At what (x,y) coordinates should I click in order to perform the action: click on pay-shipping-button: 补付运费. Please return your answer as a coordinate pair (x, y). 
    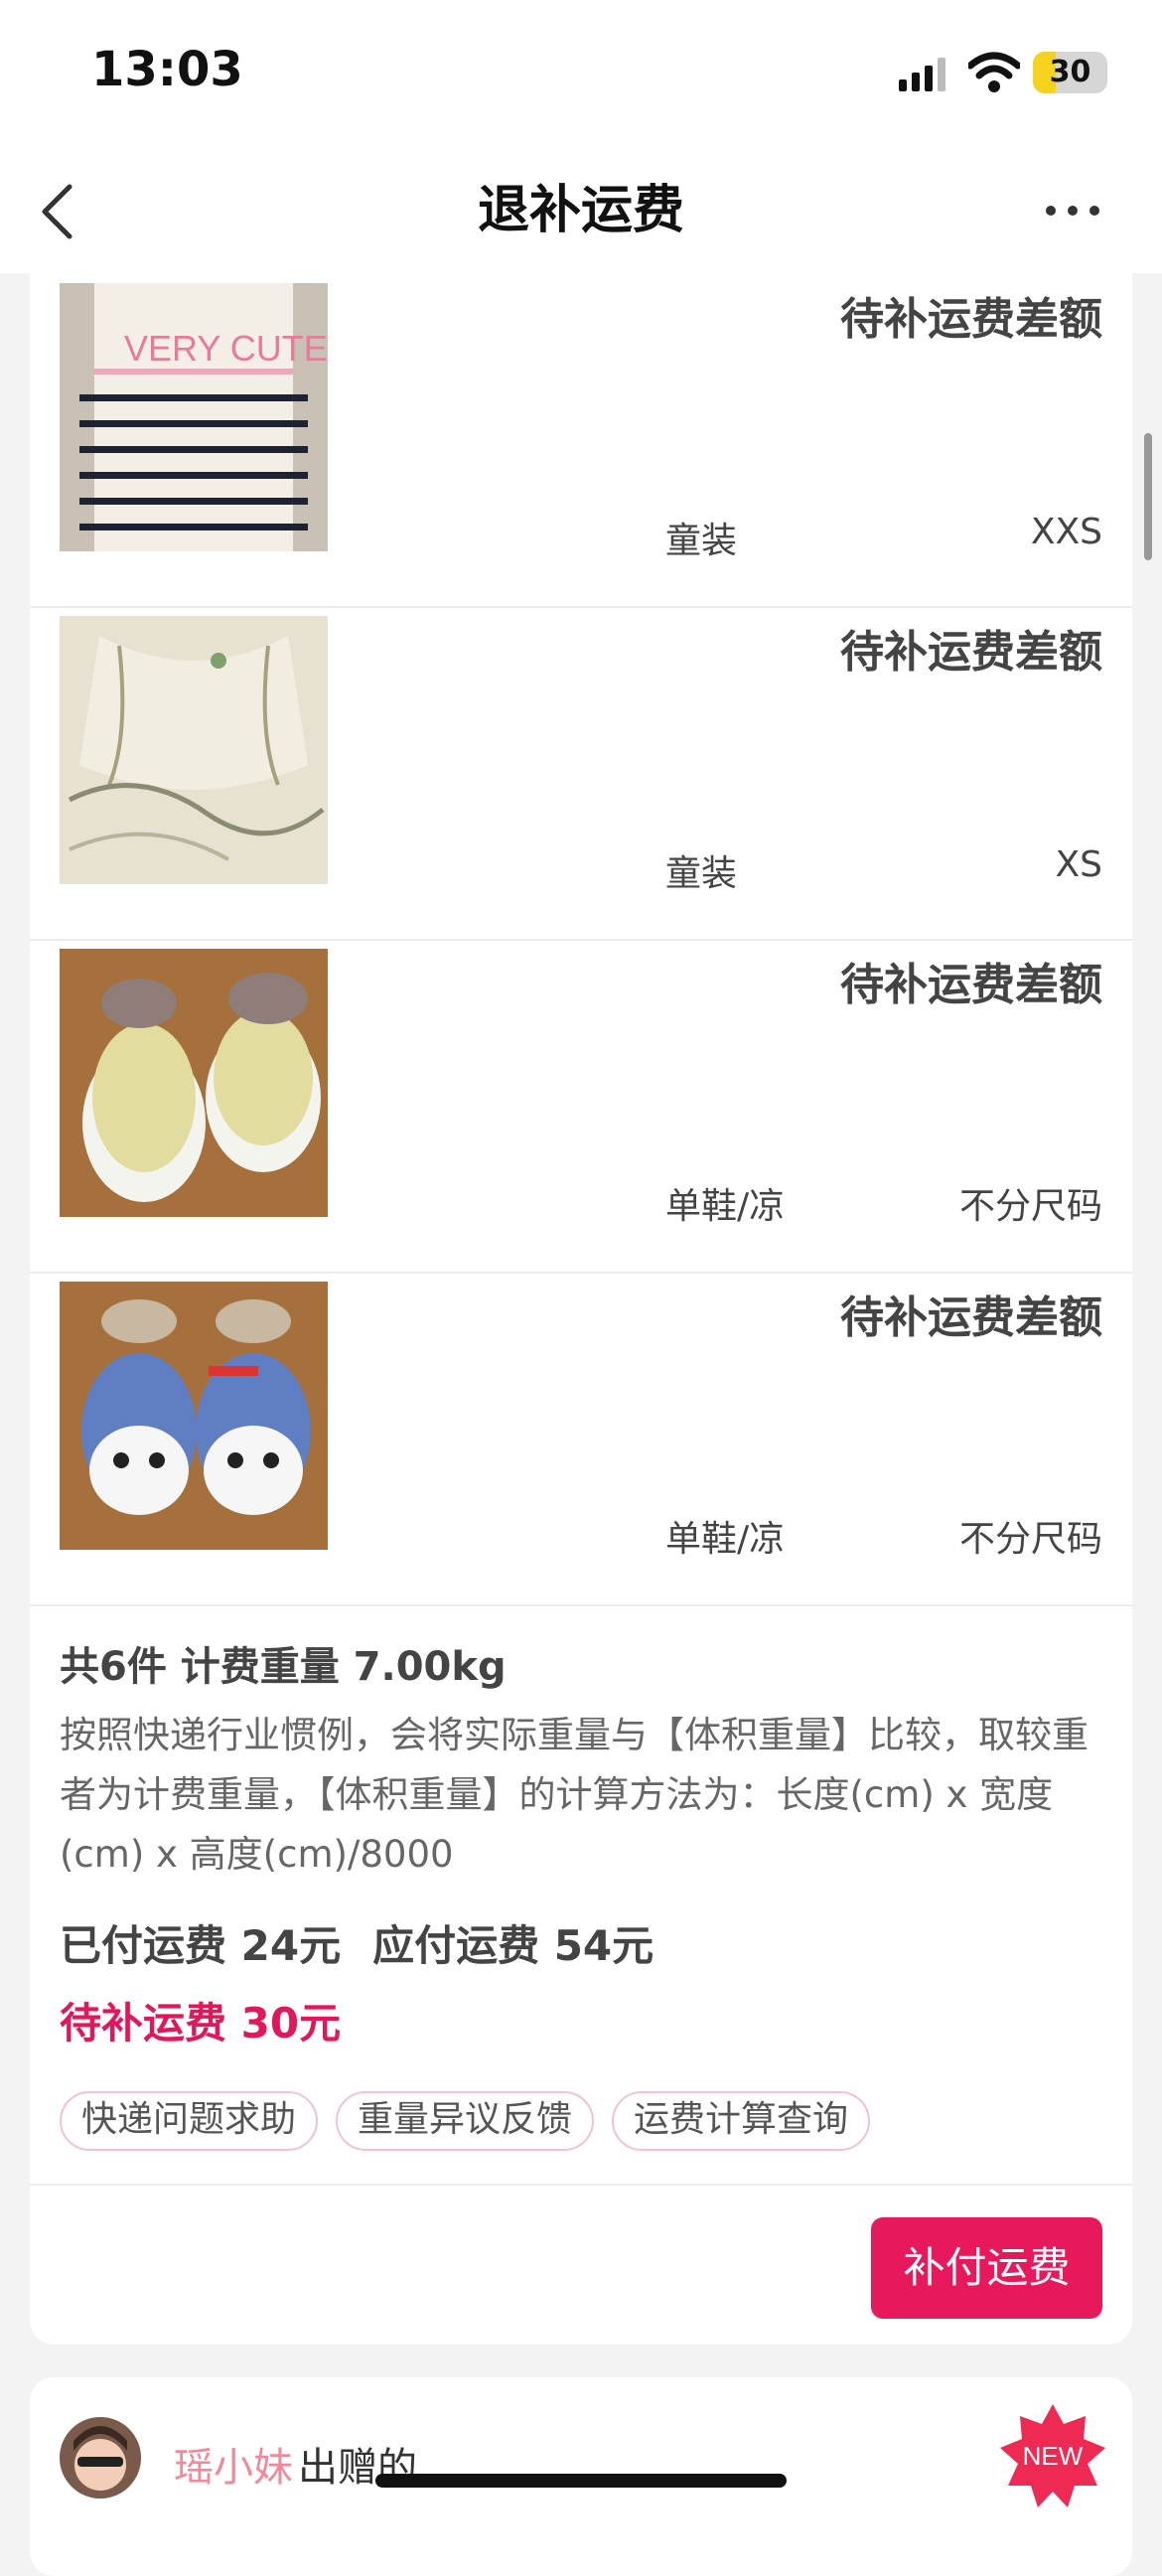
    Looking at the image, I should click on (986, 2268).